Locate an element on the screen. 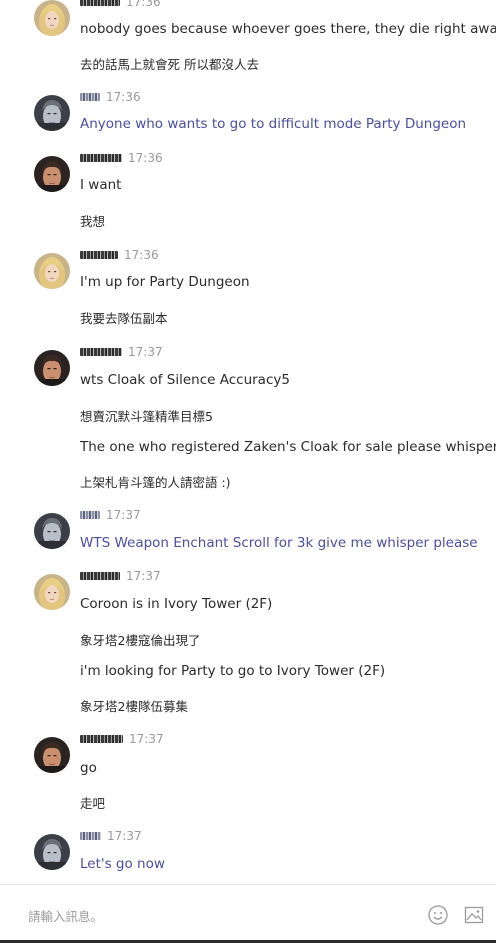  message-translation: 我要去隊伍副本 is located at coordinates (124, 318).